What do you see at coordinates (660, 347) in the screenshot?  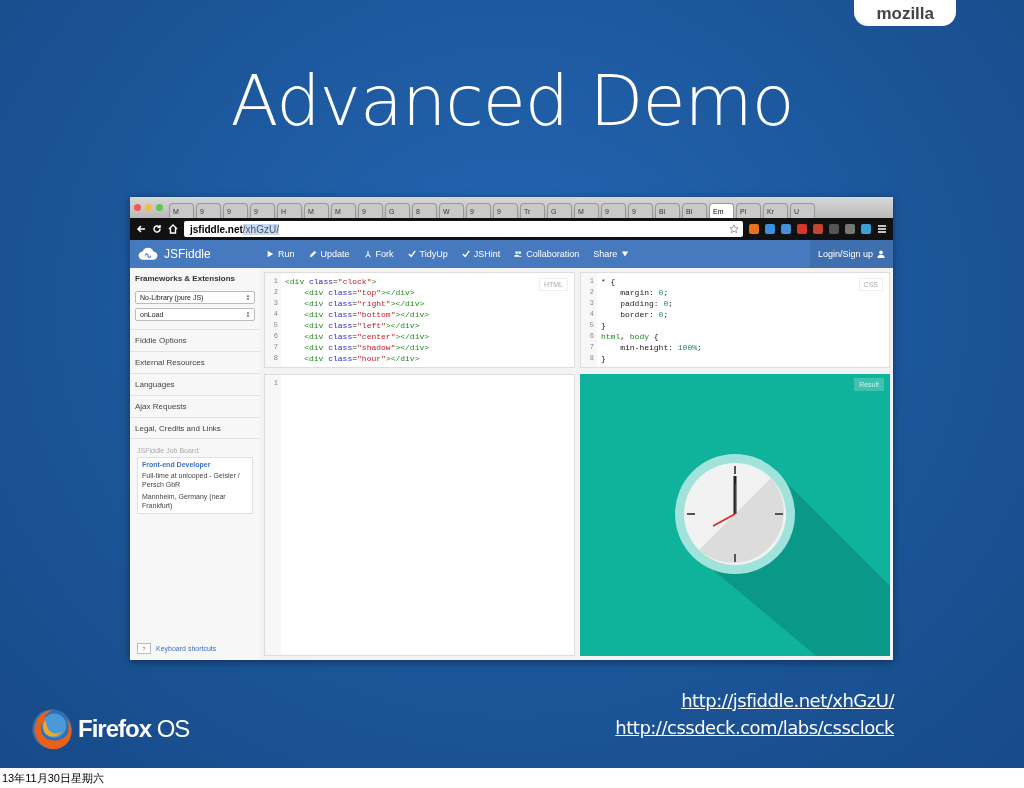 I see `code-line: min-height: 100%;` at bounding box center [660, 347].